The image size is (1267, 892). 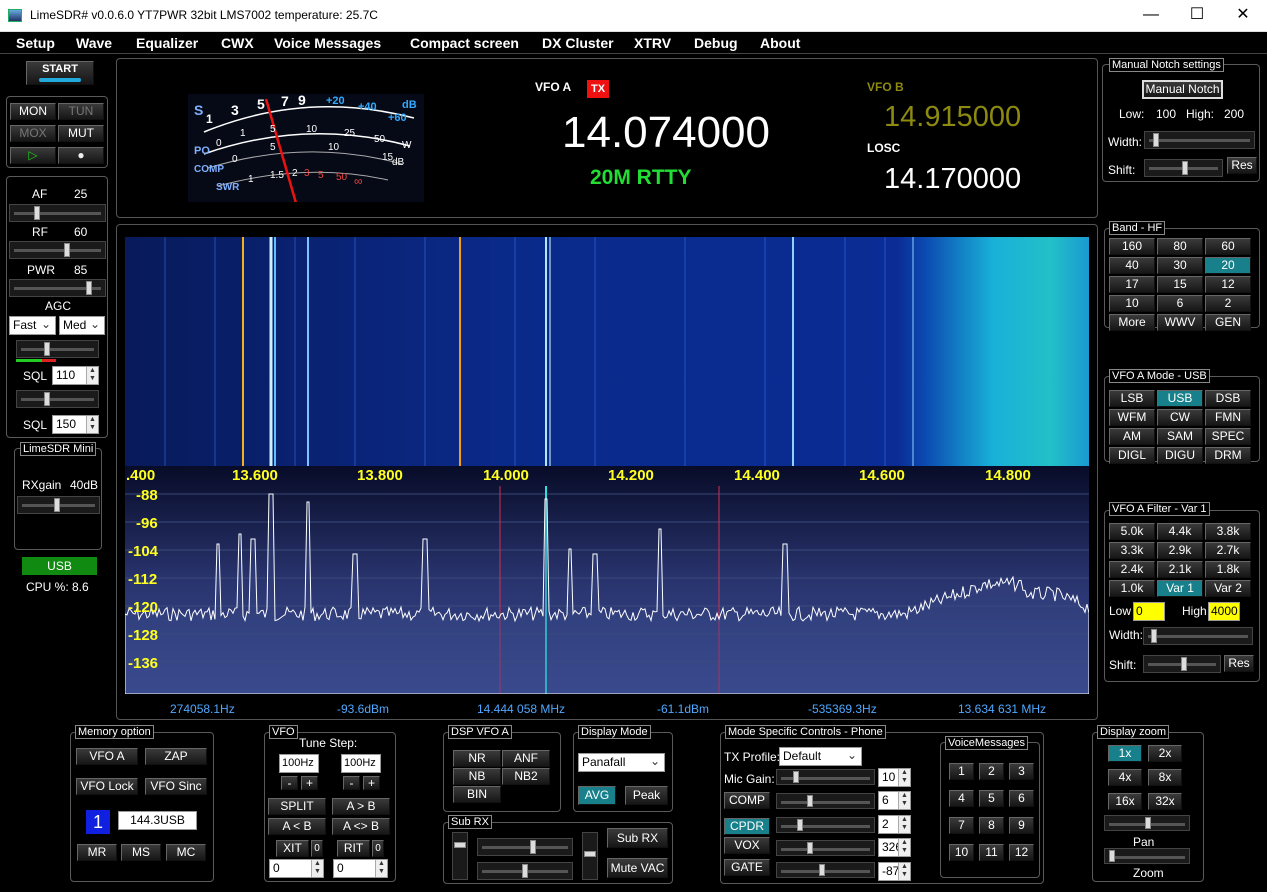 I want to click on filter-button-var-2: Var 2, so click(x=1228, y=588).